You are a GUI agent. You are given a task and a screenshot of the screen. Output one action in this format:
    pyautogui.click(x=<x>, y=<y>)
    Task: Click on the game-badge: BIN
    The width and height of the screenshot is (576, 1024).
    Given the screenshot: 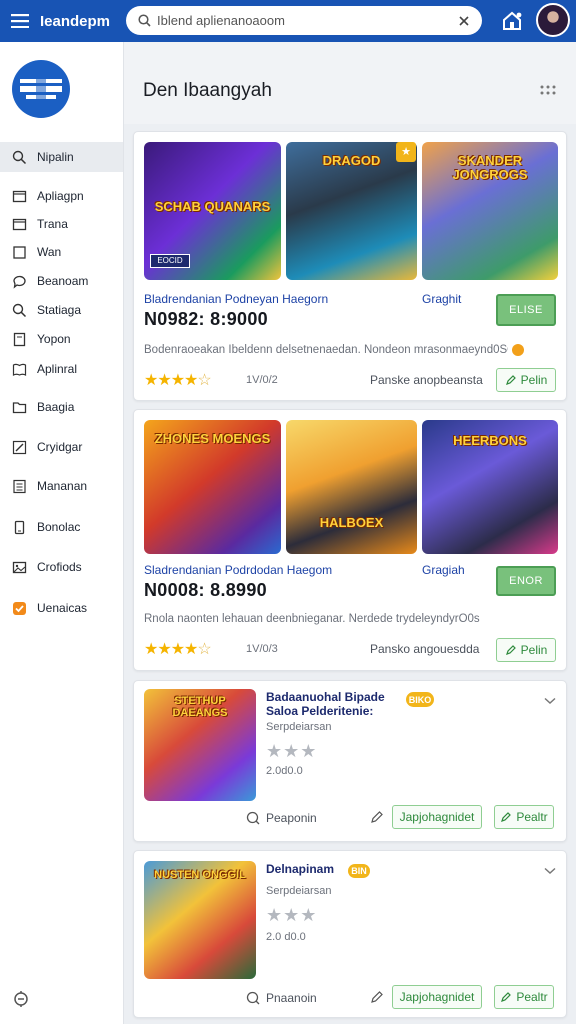 What is the action you would take?
    pyautogui.click(x=359, y=871)
    